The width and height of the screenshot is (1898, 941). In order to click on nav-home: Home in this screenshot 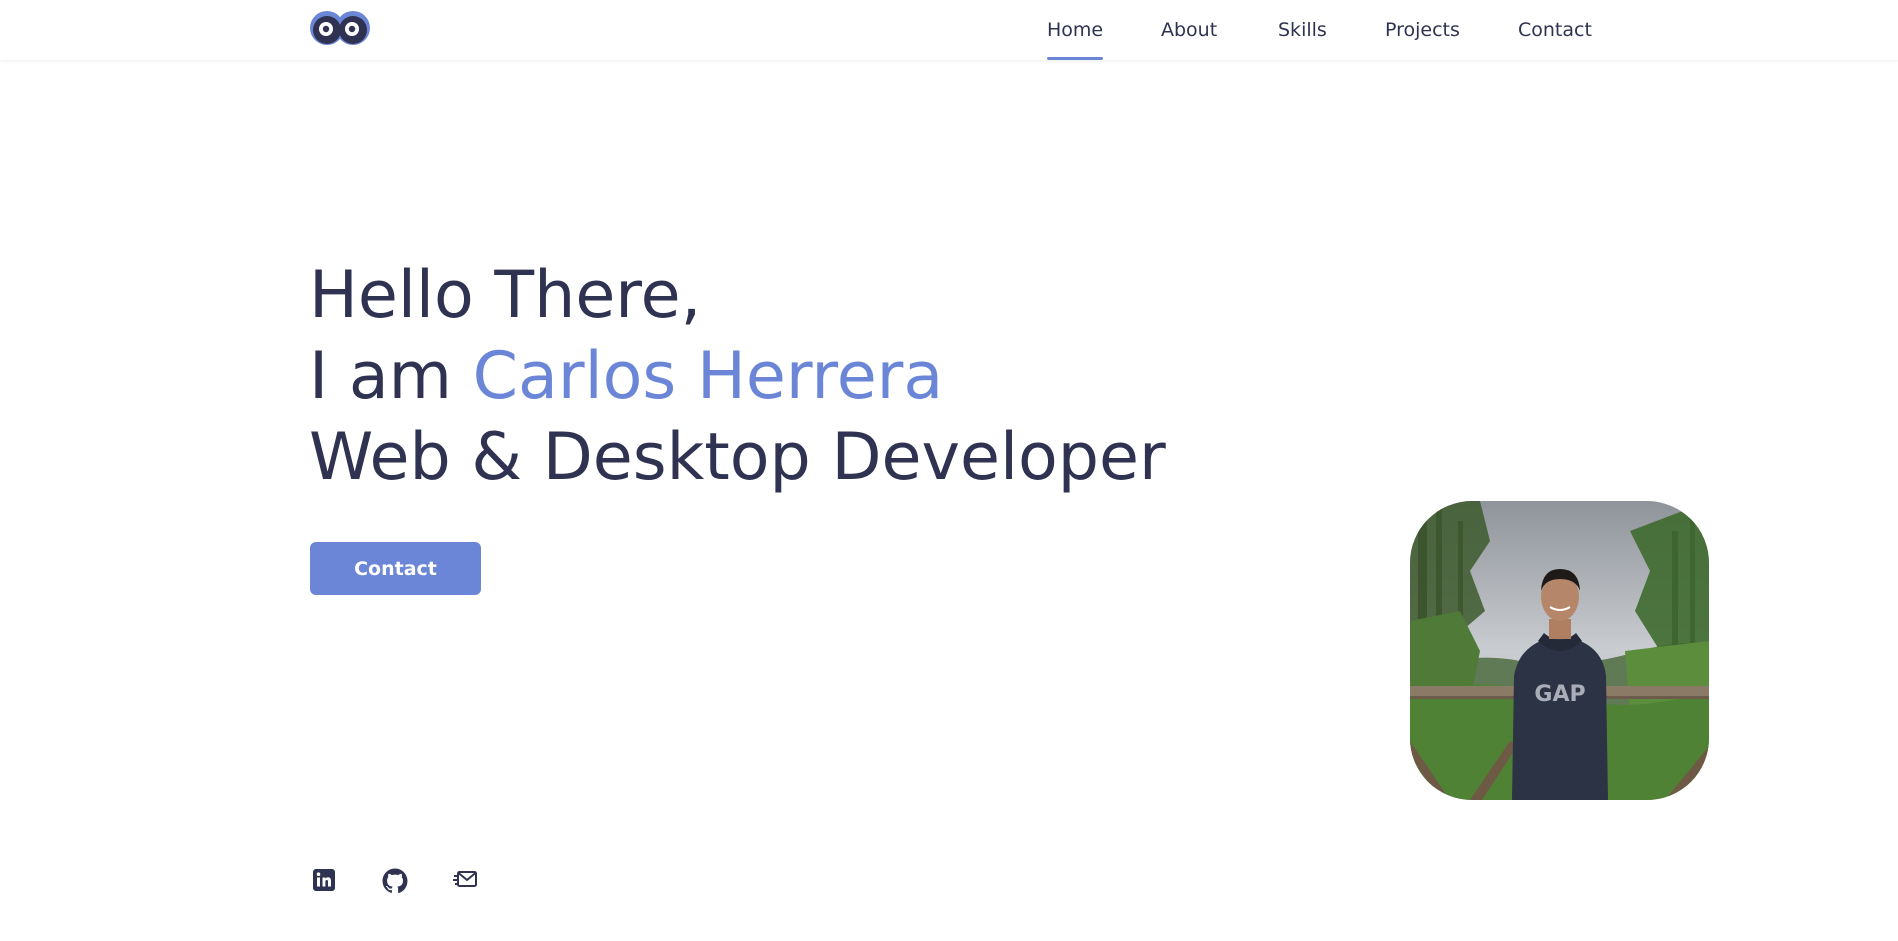, I will do `click(1075, 30)`.